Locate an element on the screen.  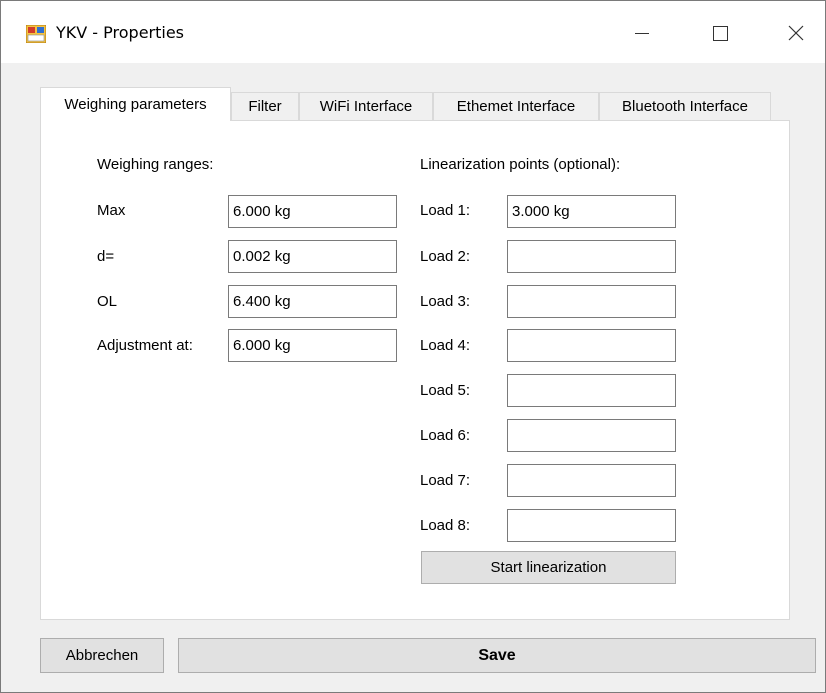
tab-ethernet-interface: Ethemet Interface is located at coordinates (516, 106).